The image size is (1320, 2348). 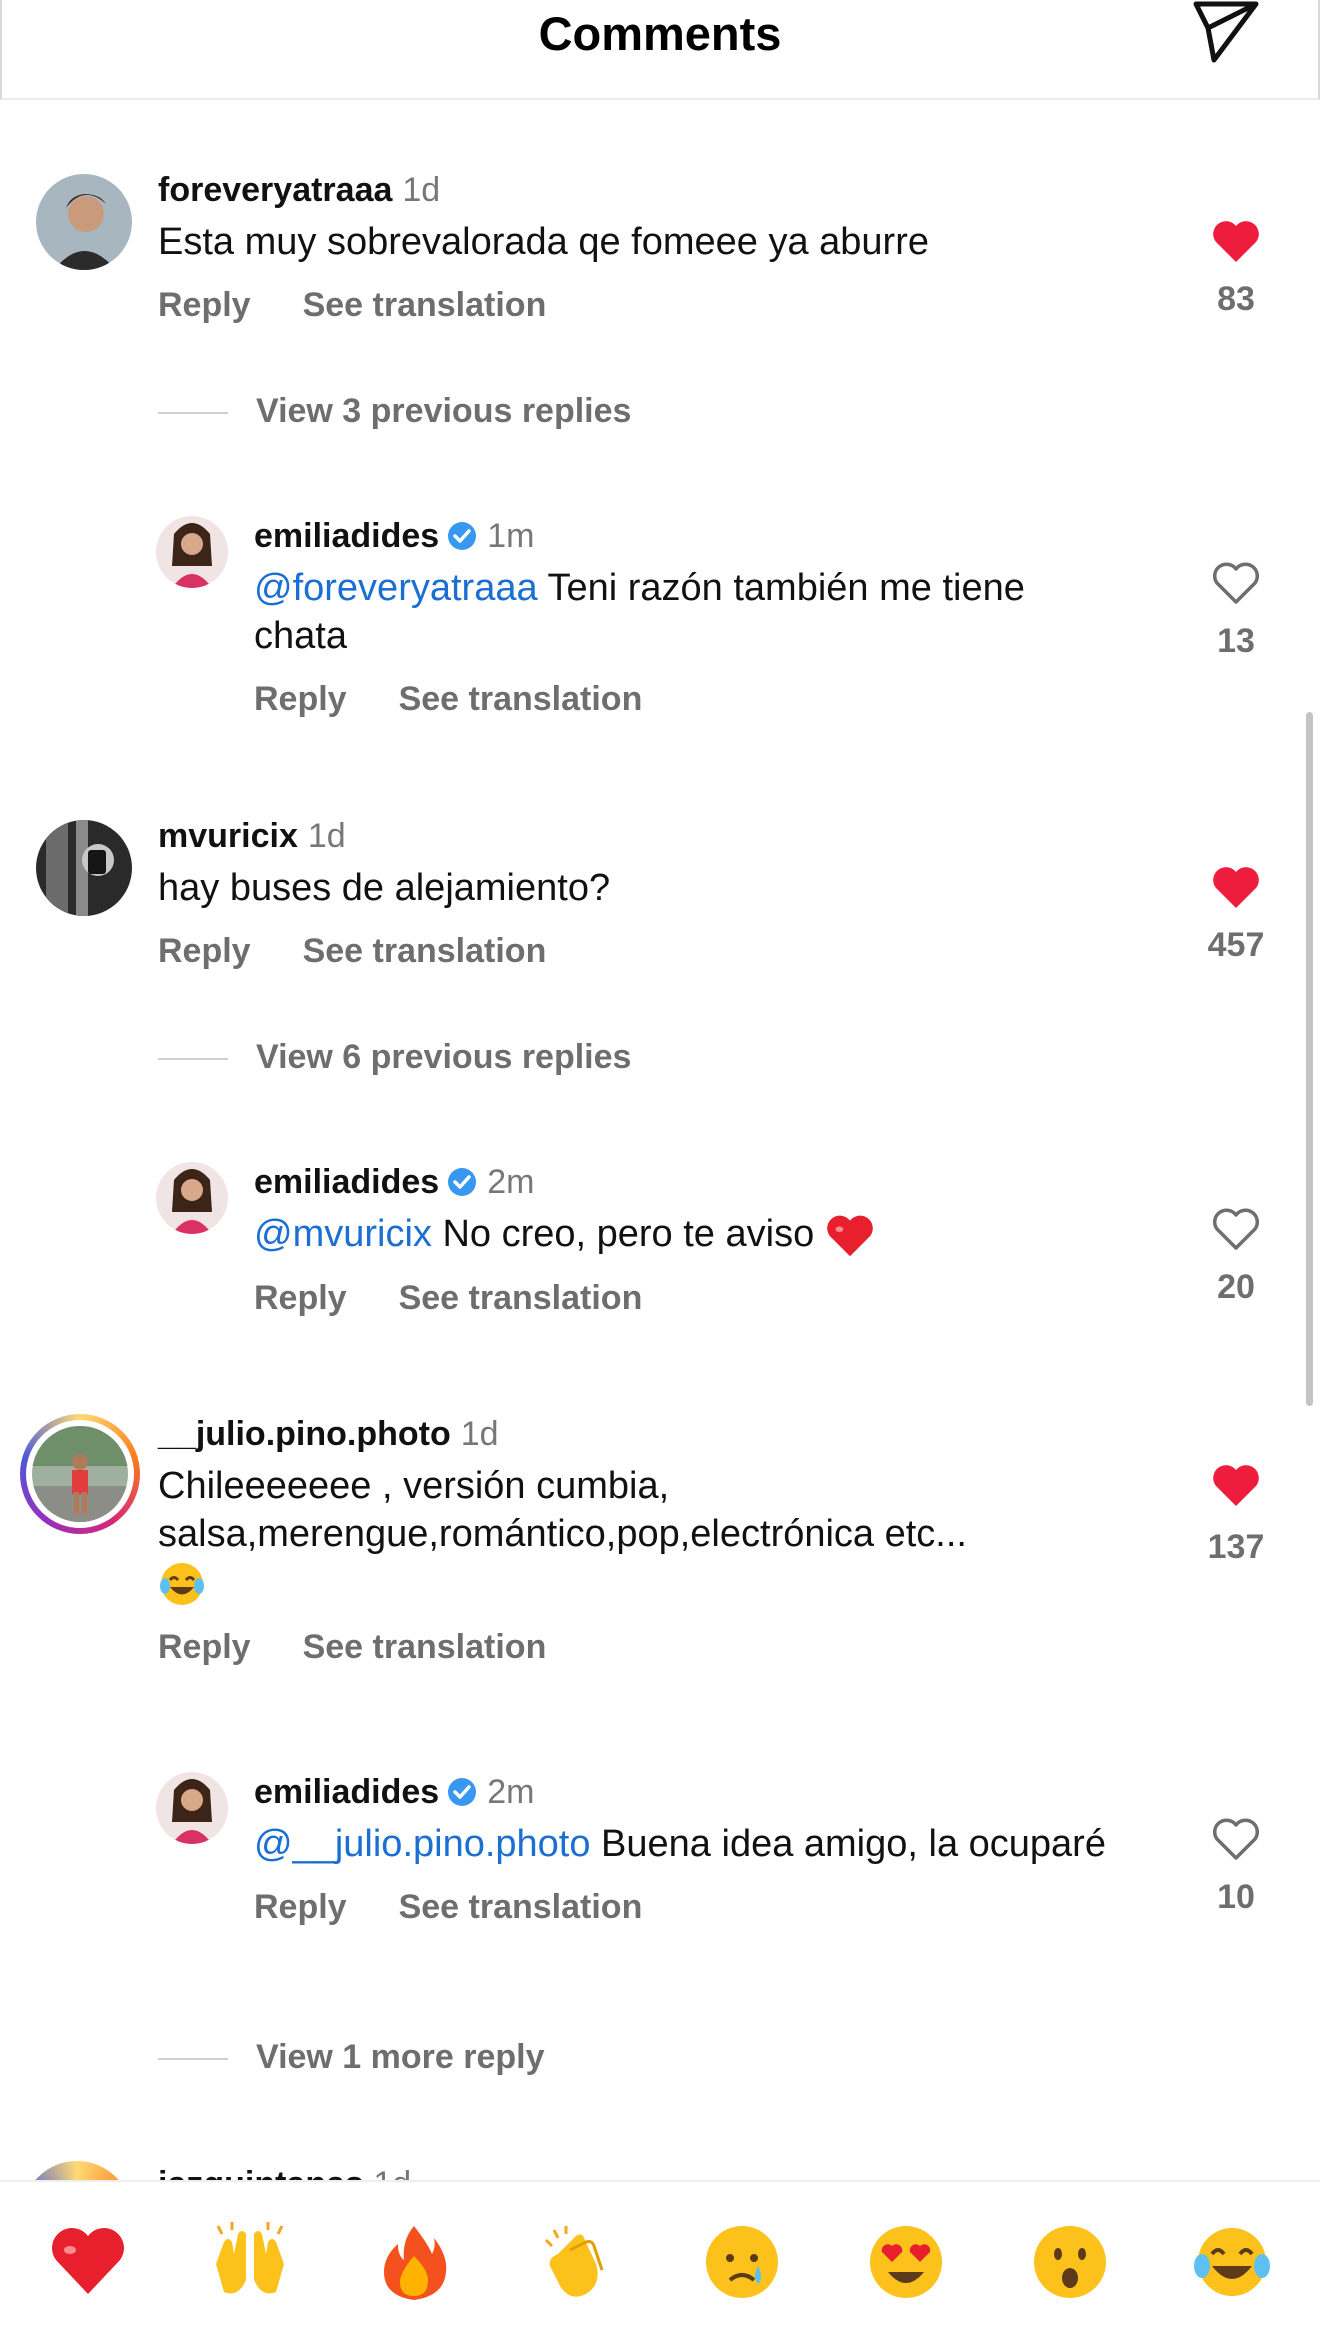 What do you see at coordinates (511, 536) in the screenshot?
I see `comment-time: 1m` at bounding box center [511, 536].